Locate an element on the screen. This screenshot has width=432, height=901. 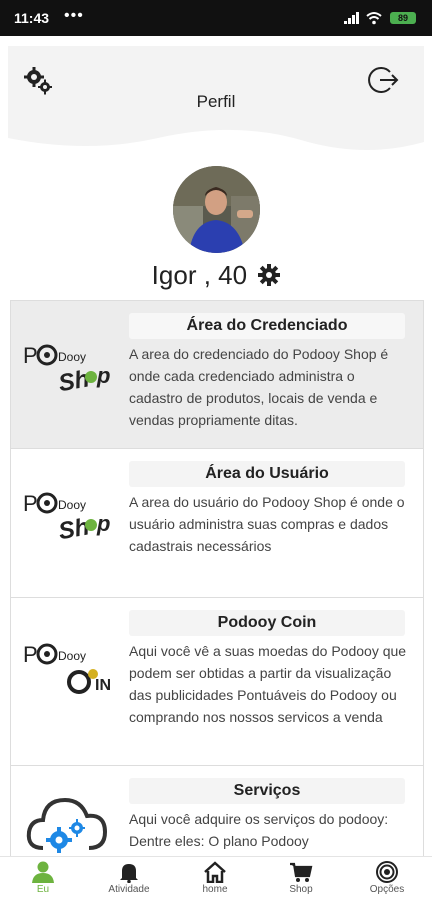
tab-atividade: Atividade is located at coordinates (129, 879).